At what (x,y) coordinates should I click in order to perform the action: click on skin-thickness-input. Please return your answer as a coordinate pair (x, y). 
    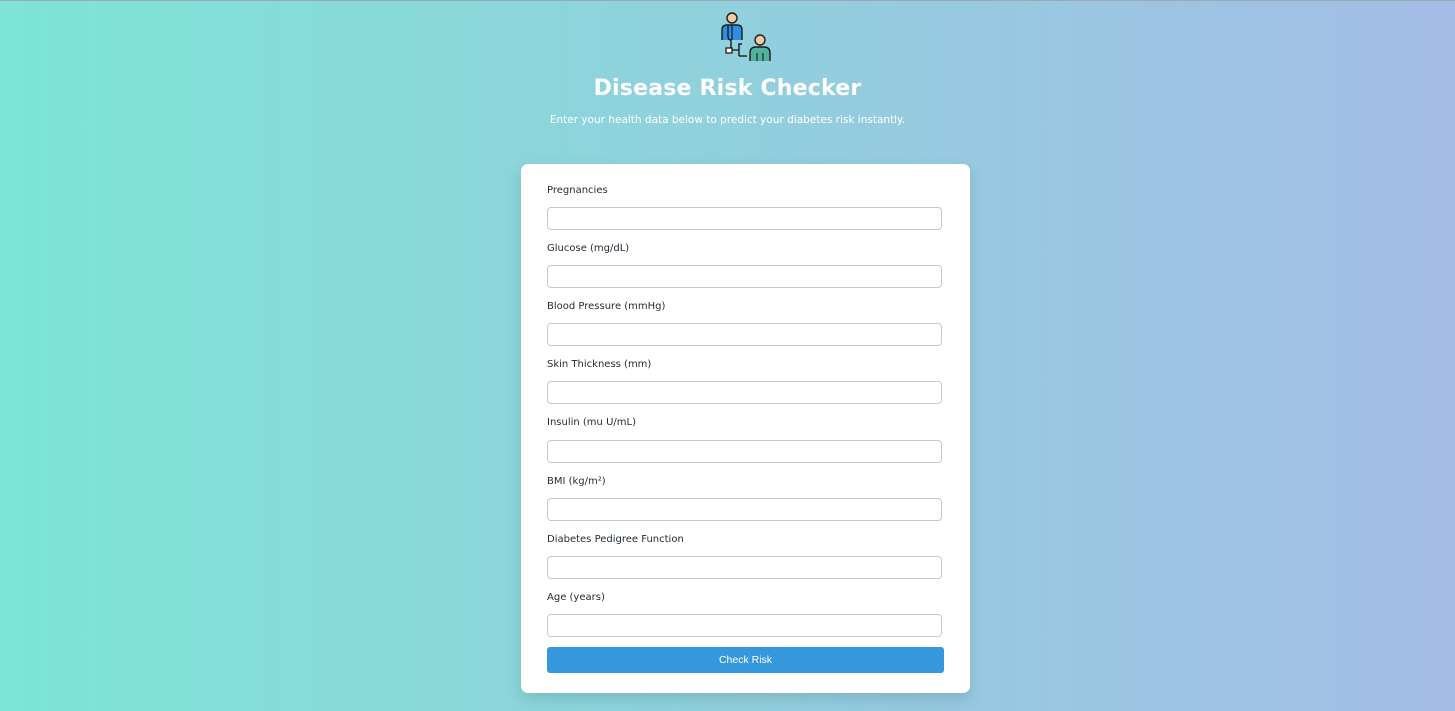
    Looking at the image, I should click on (744, 392).